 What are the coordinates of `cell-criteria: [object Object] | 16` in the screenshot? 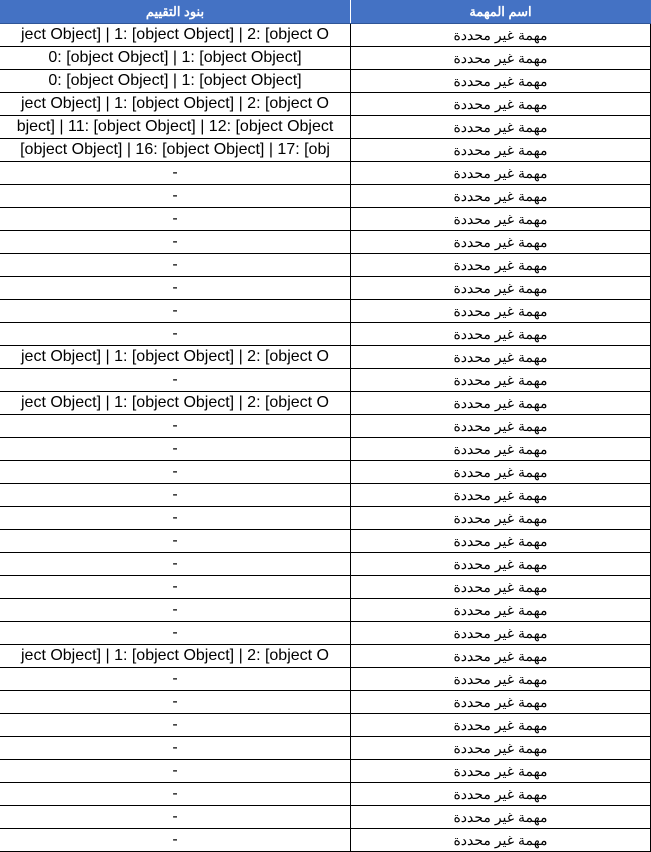 It's located at (175, 150).